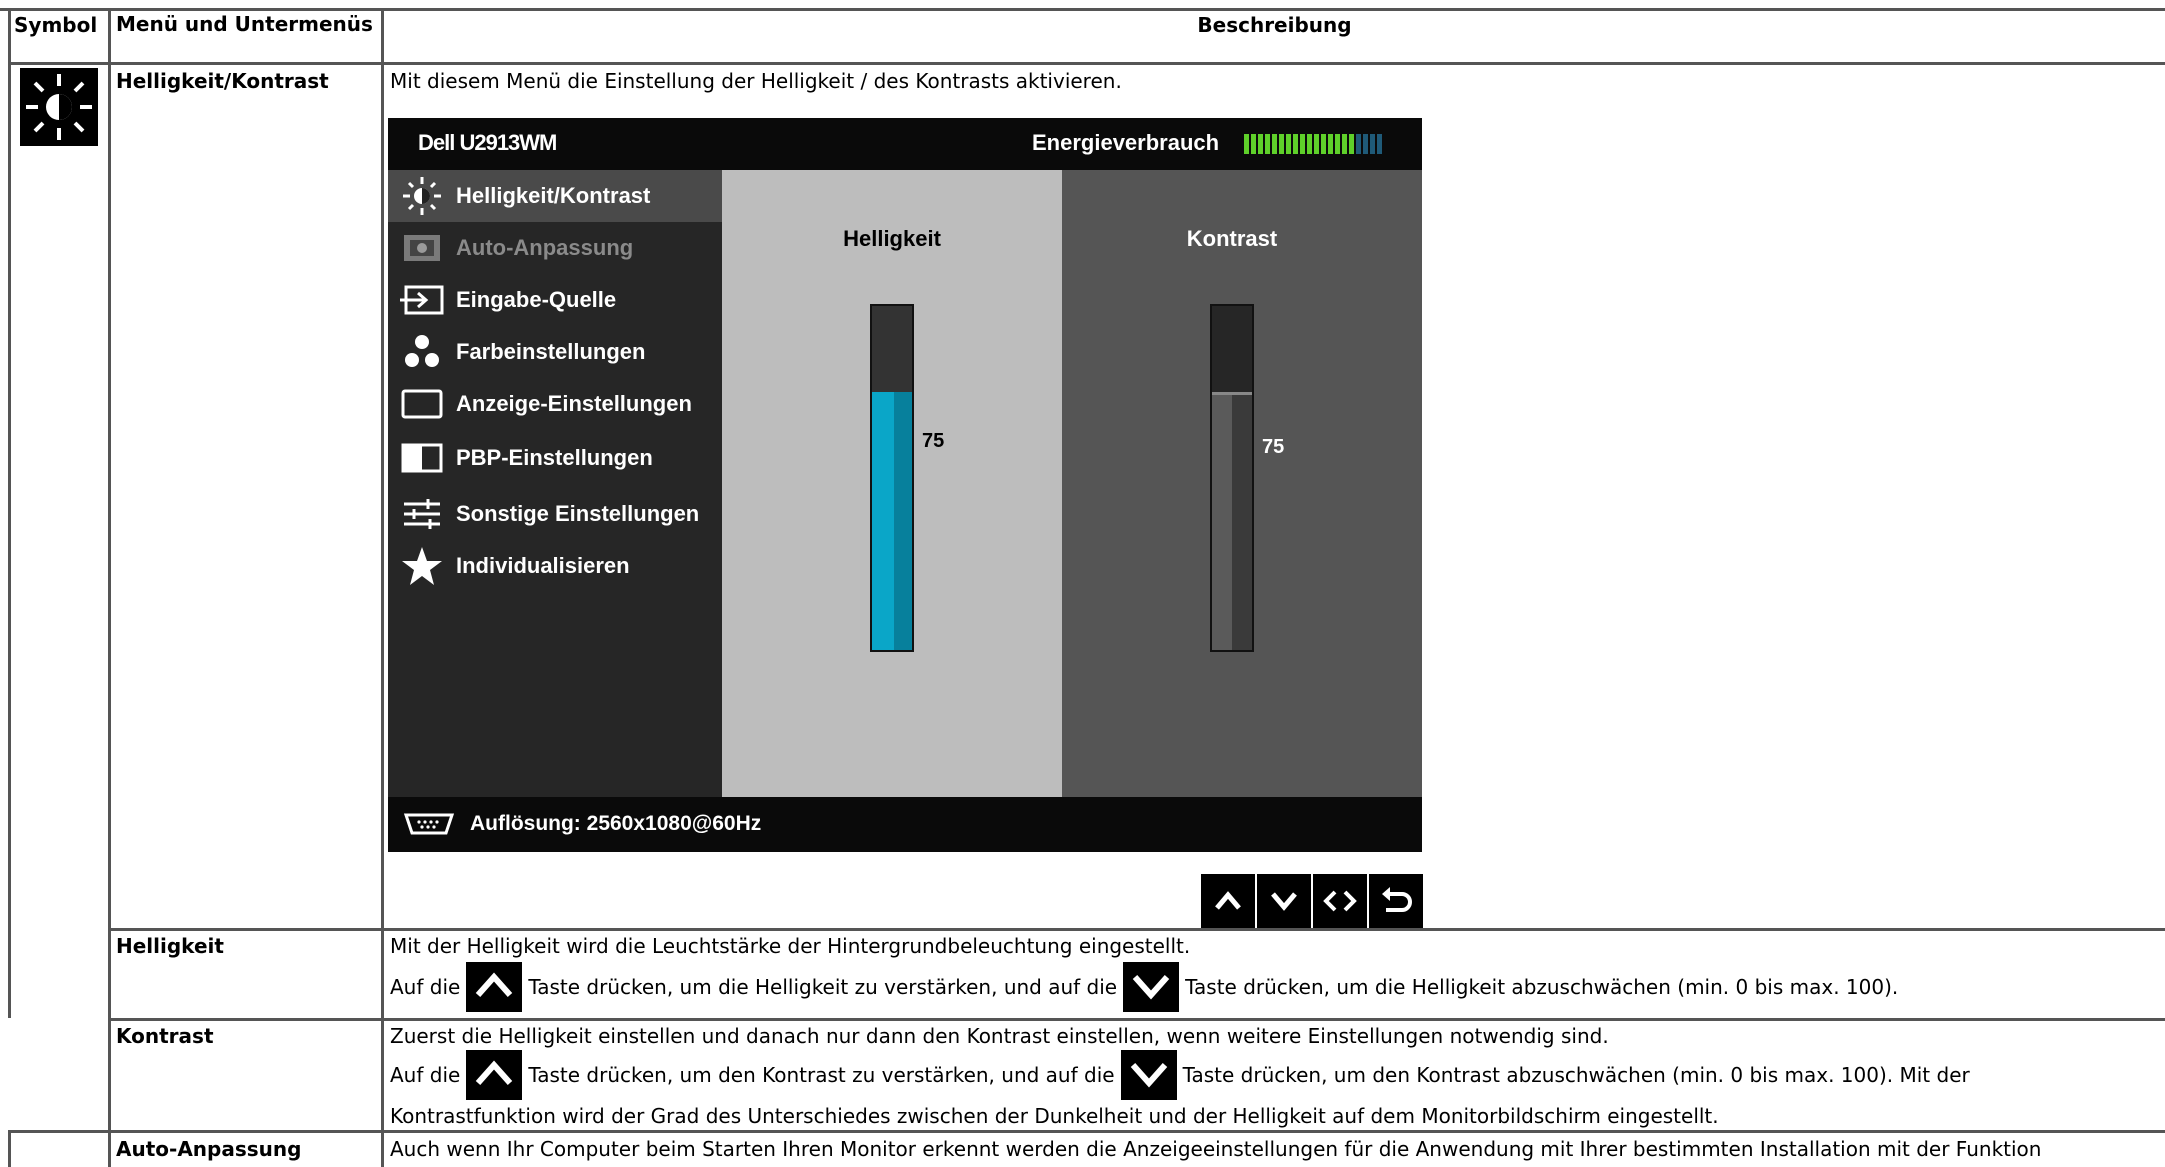 This screenshot has height=1167, width=2165. I want to click on display-rect-icon, so click(422, 404).